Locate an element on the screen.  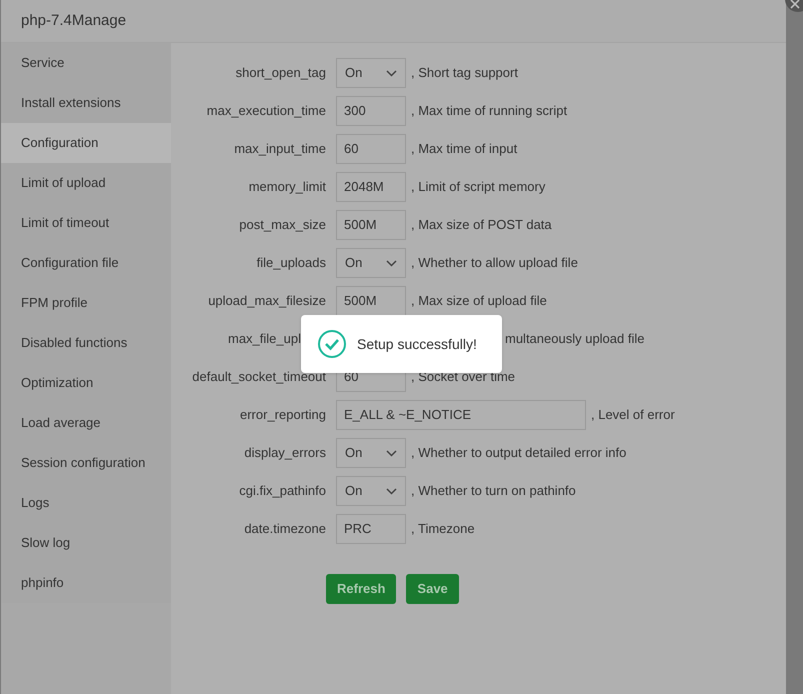
input-field: E_ALL & ~E_NOTICE is located at coordinates (461, 415).